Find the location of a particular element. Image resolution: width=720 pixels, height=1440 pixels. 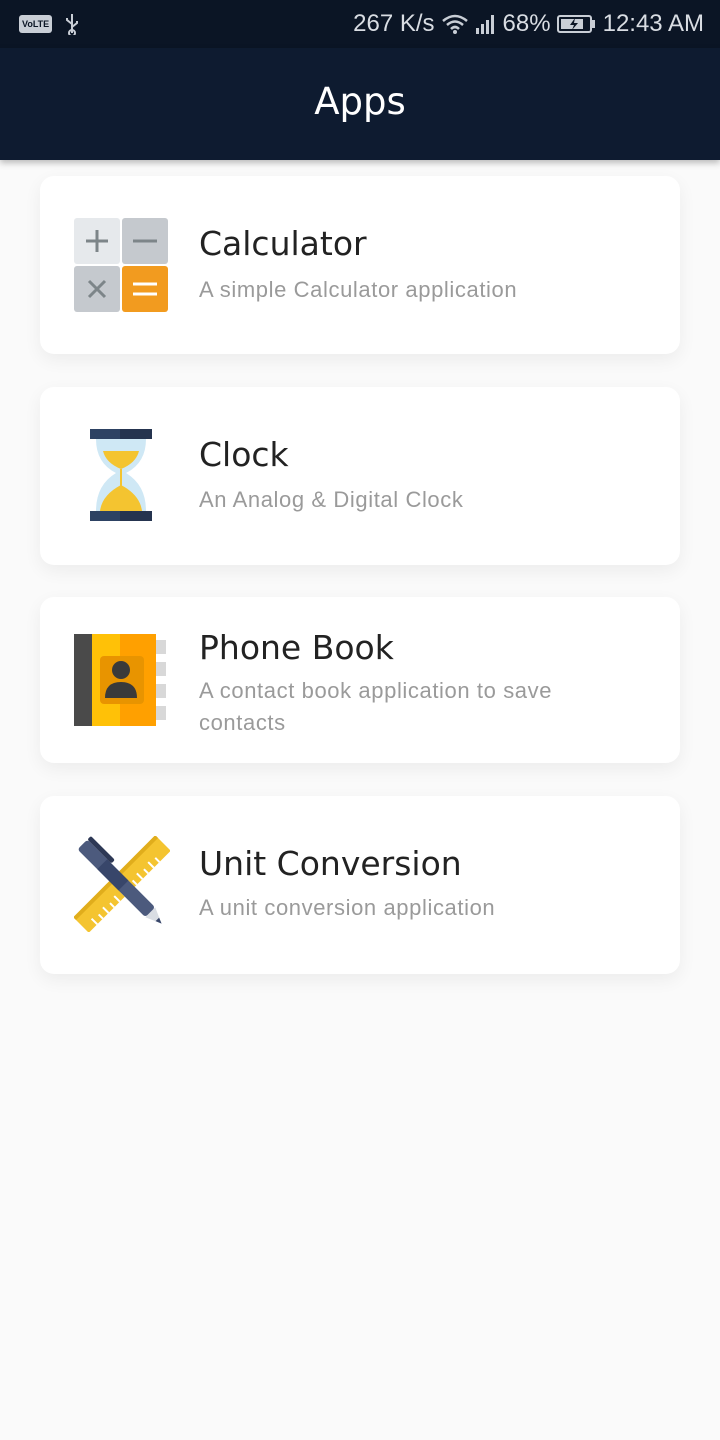

app-bar: Apps is located at coordinates (360, 104).